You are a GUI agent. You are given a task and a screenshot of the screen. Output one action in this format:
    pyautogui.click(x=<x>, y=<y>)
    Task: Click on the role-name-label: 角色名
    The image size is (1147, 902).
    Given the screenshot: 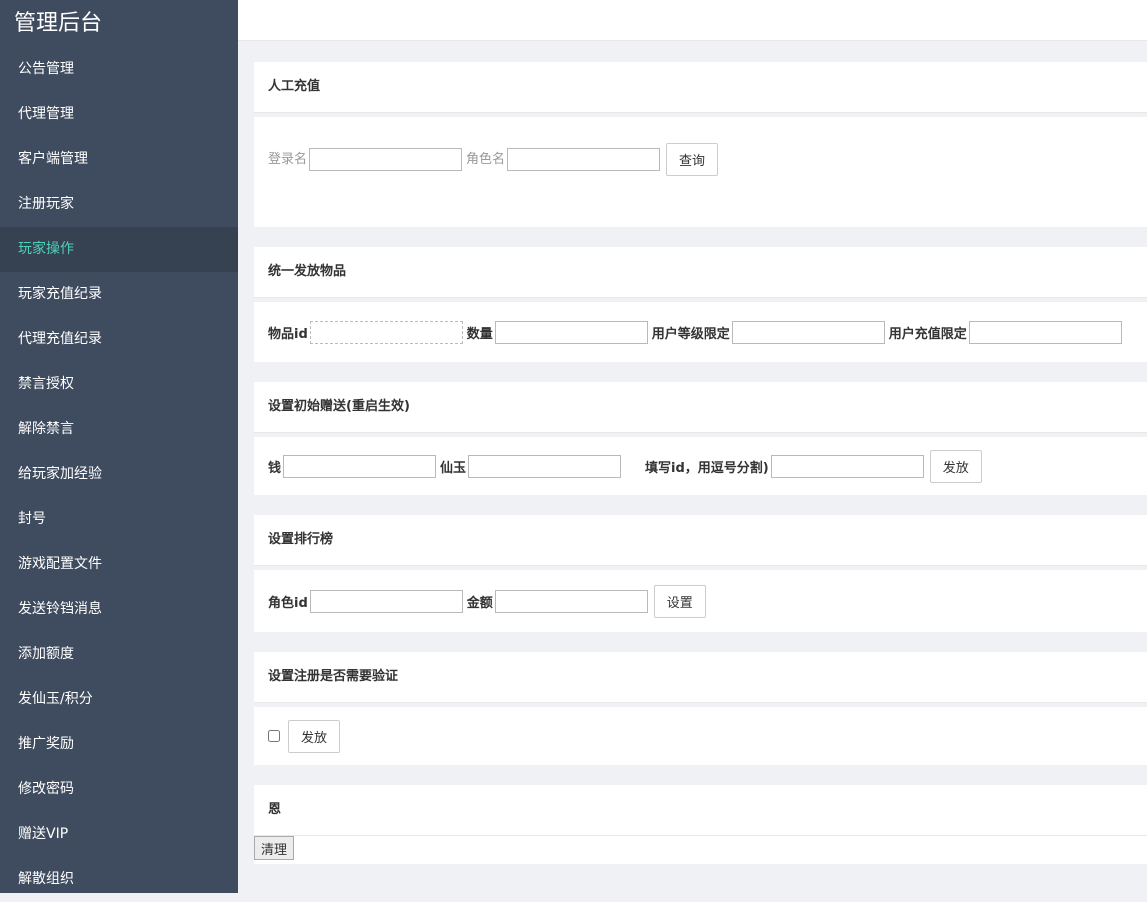 What is the action you would take?
    pyautogui.click(x=486, y=159)
    